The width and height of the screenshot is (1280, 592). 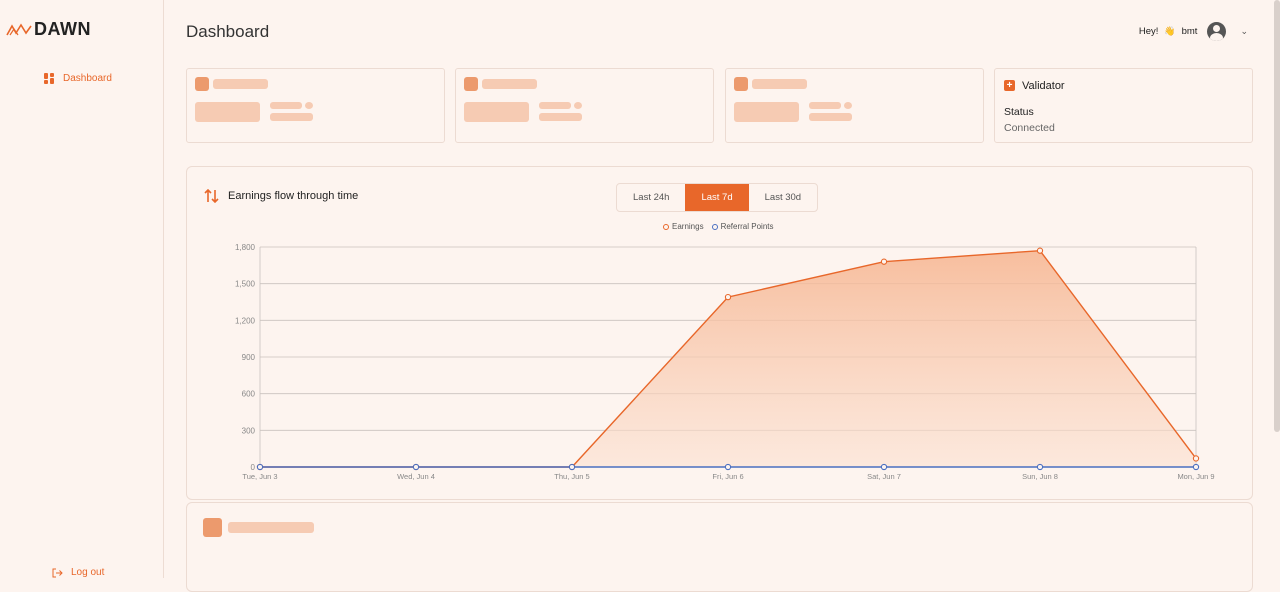 What do you see at coordinates (49, 78) in the screenshot?
I see `dashboard-icon` at bounding box center [49, 78].